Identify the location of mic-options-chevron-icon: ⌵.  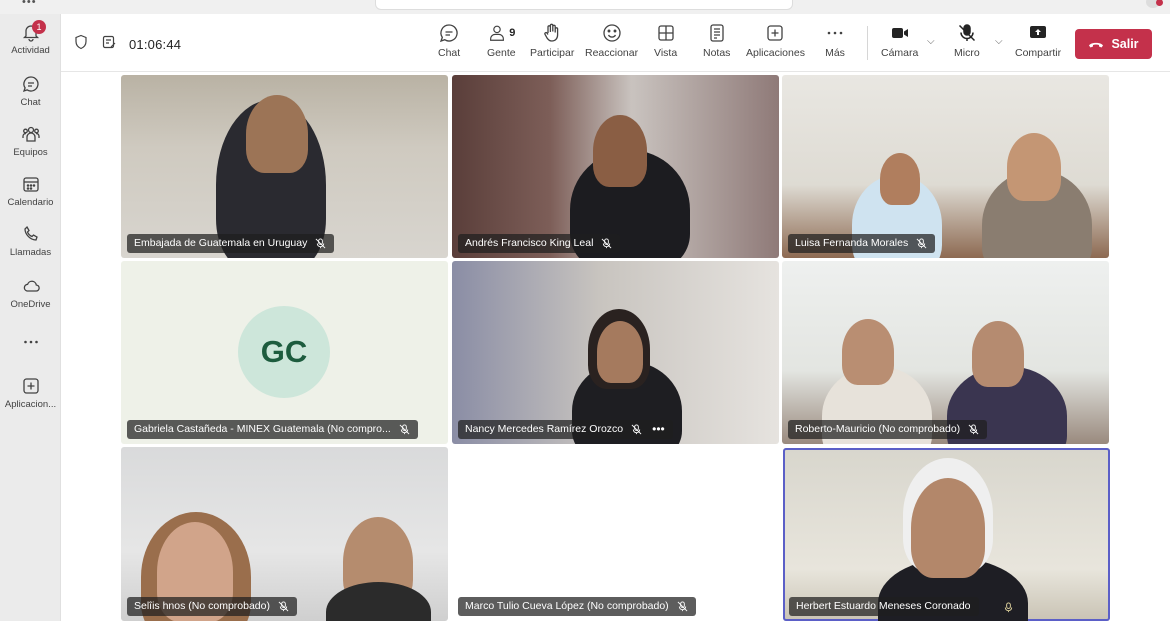
(999, 41).